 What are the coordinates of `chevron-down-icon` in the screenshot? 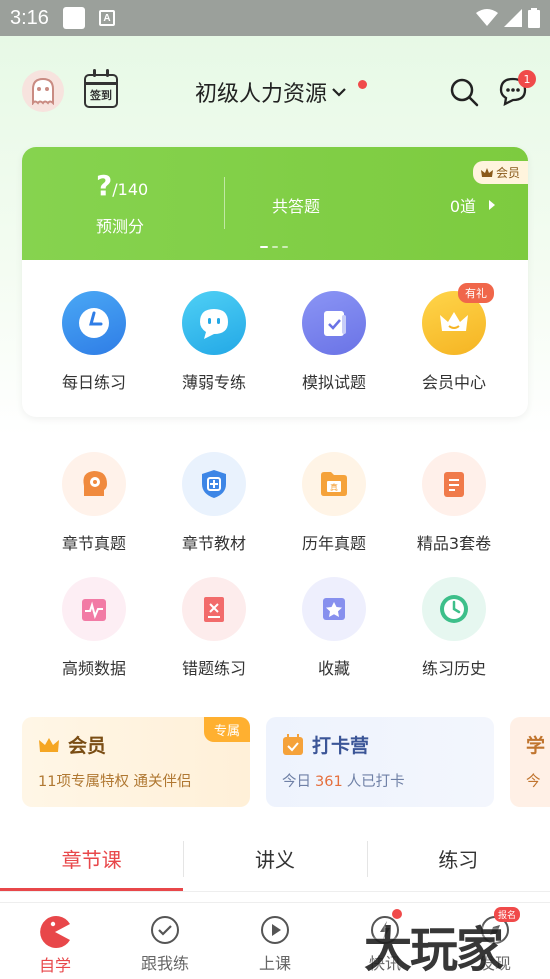 It's located at (339, 92).